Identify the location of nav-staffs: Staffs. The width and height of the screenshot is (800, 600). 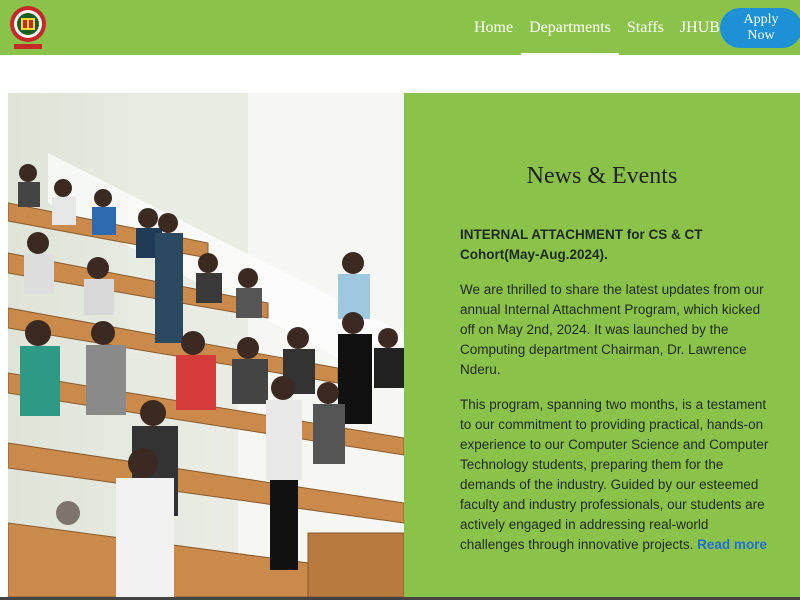
(645, 27).